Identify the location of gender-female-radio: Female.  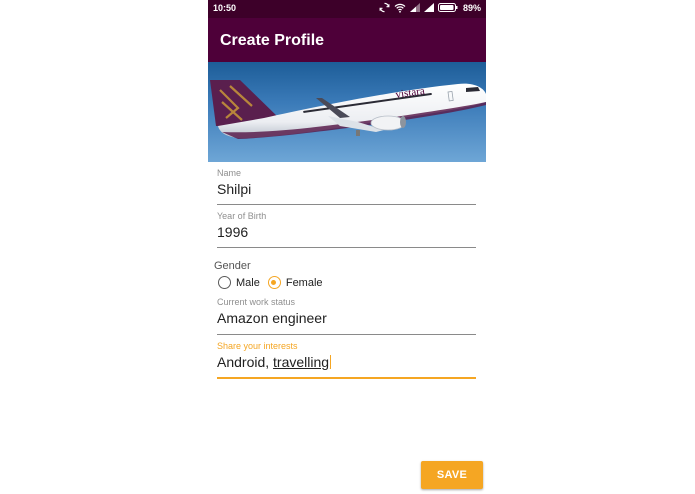
(295, 282).